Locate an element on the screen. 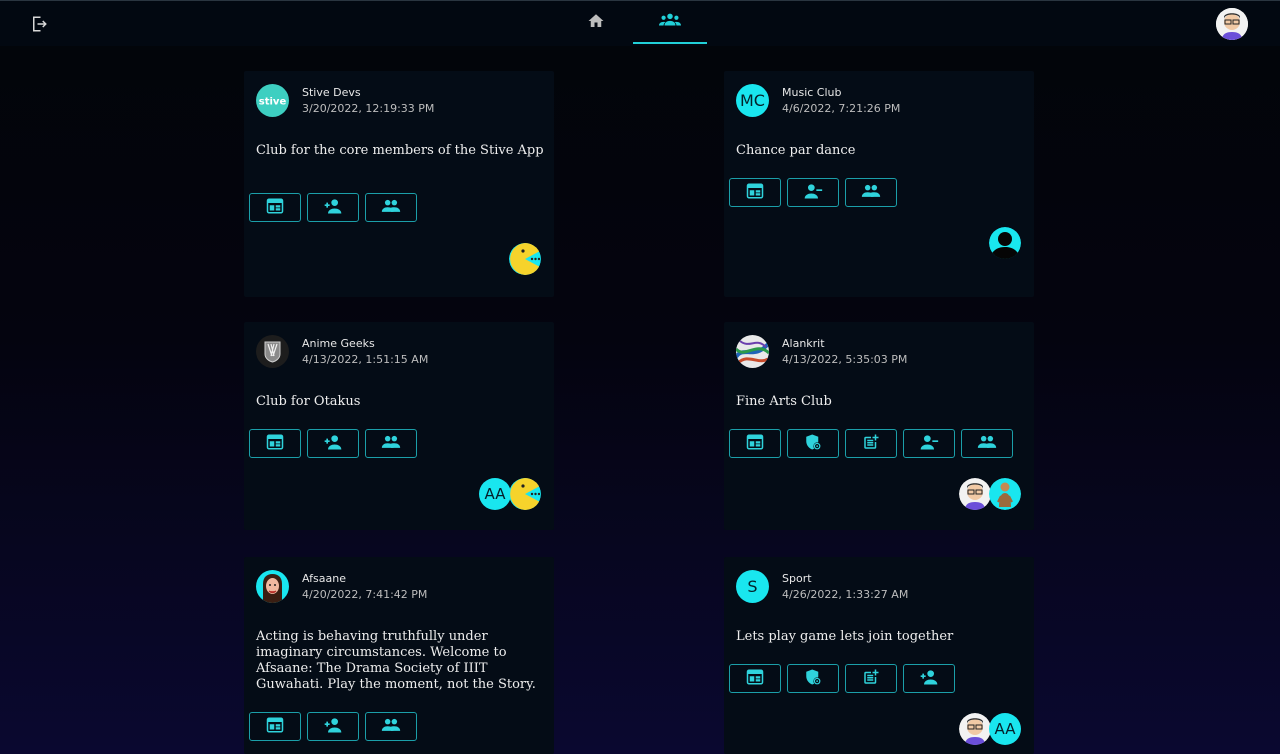  svg-text: stive is located at coordinates (273, 102).